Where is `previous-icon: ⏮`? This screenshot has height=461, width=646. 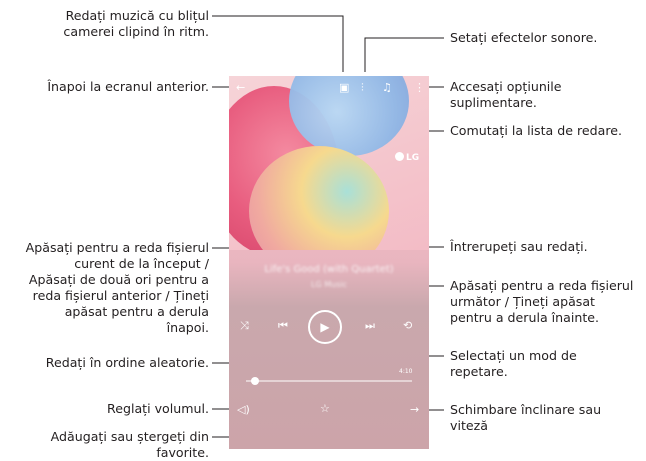 previous-icon: ⏮ is located at coordinates (283, 325).